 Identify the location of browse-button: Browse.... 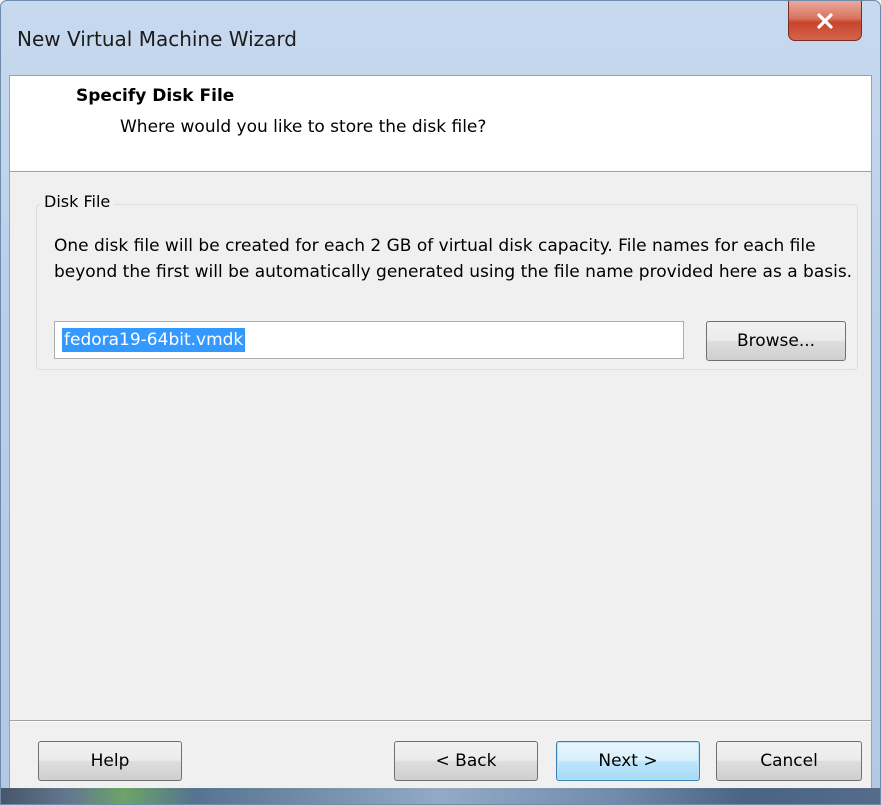
(776, 341).